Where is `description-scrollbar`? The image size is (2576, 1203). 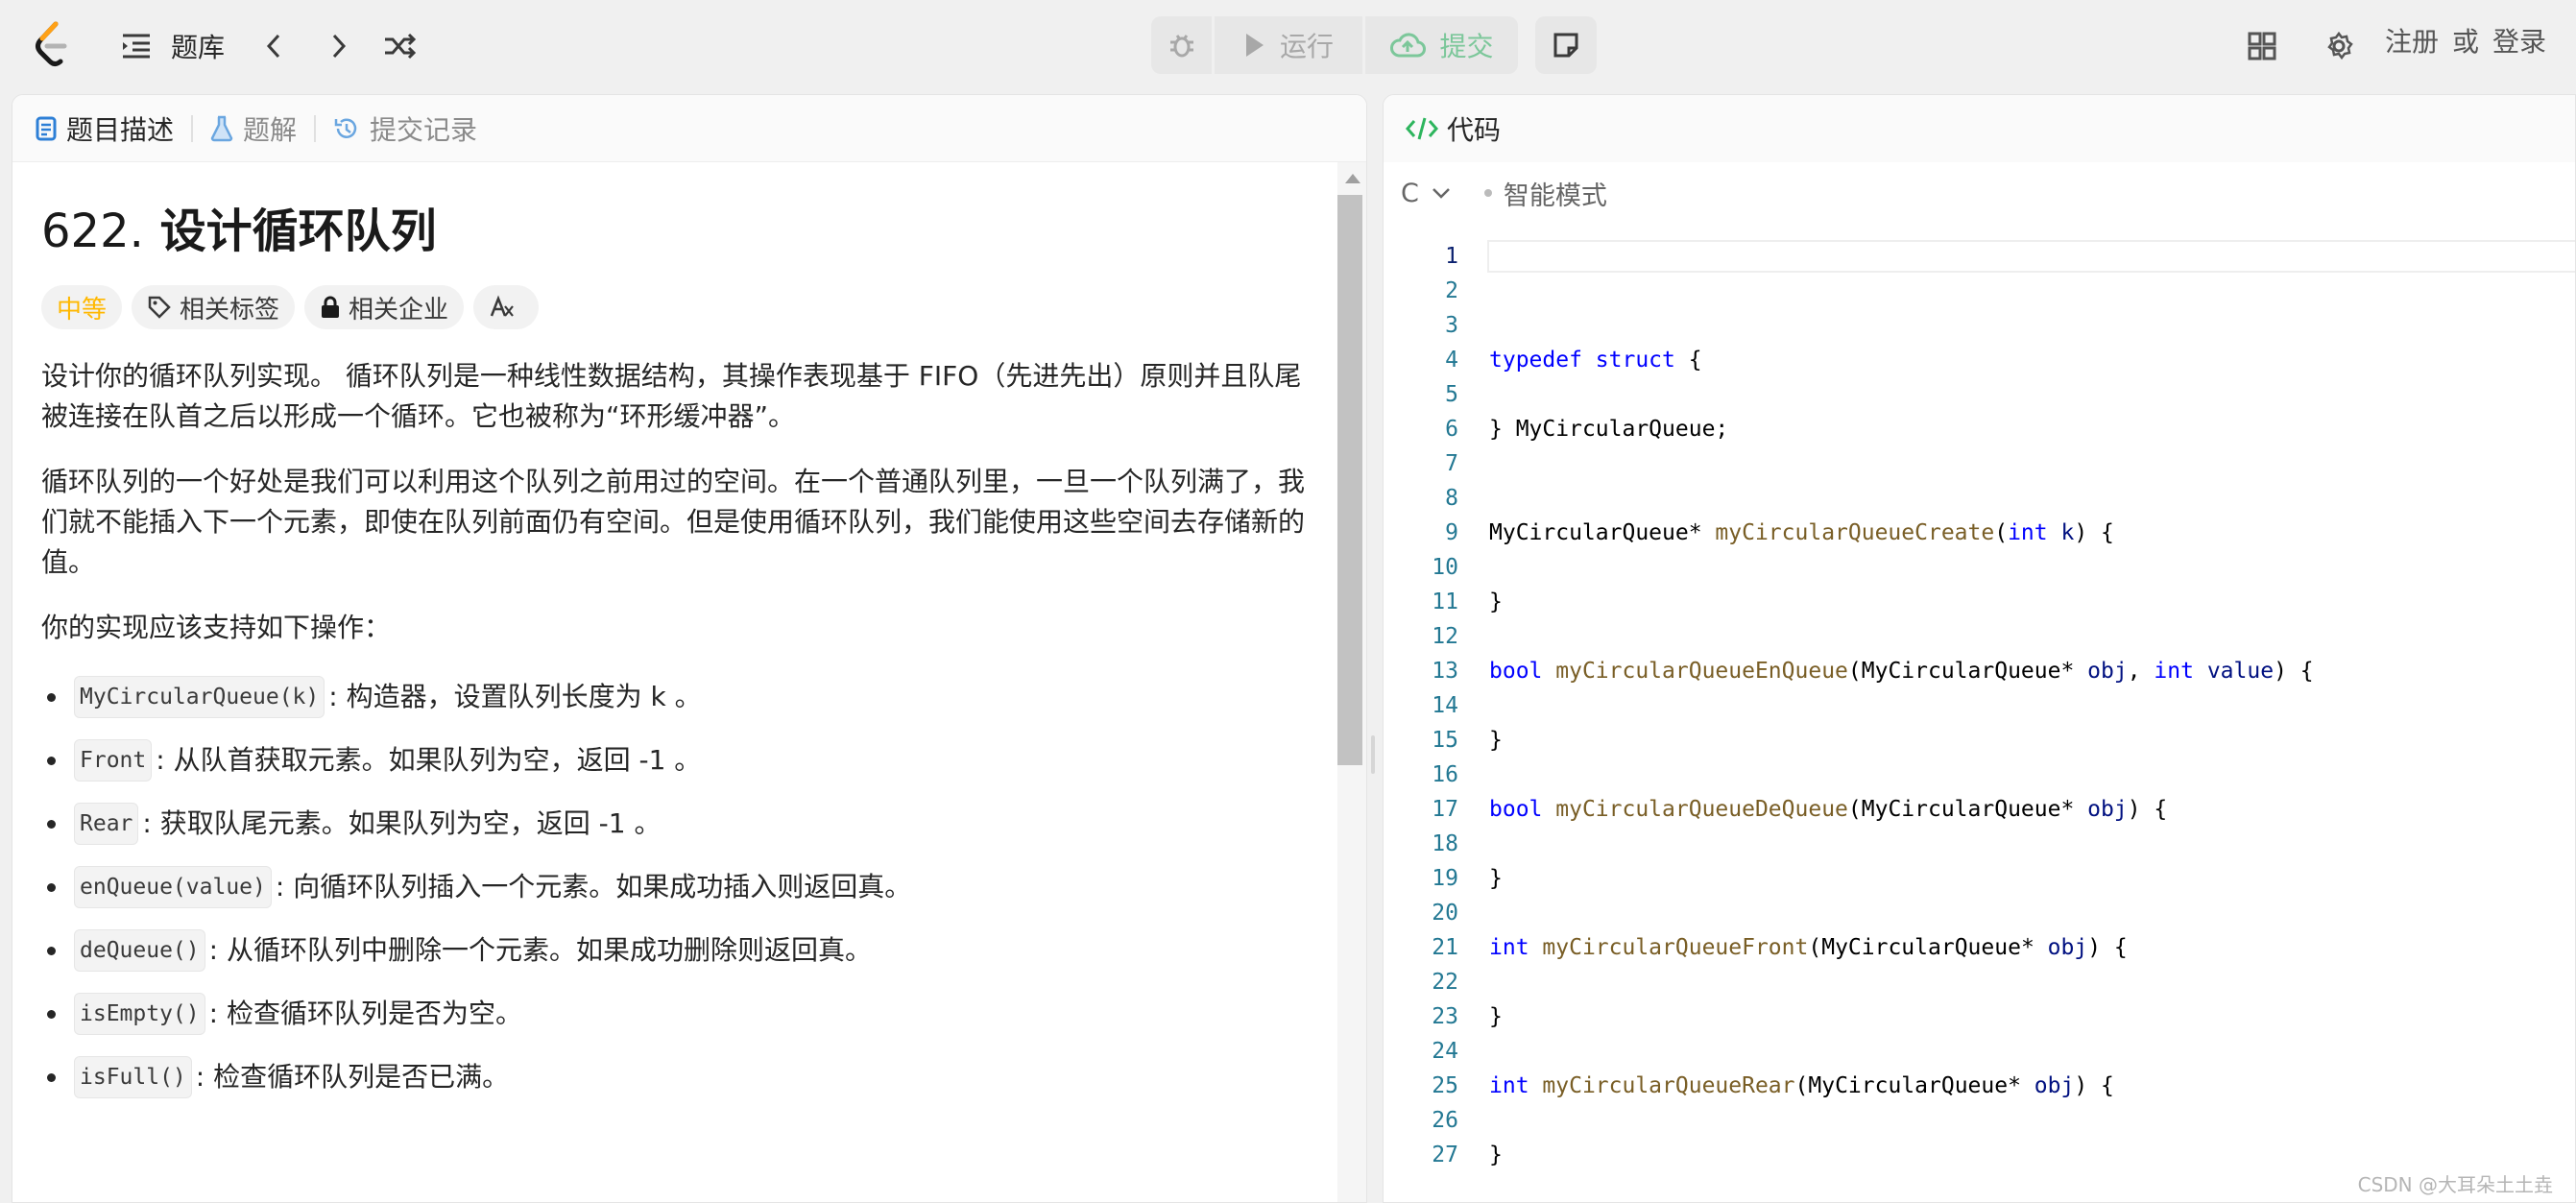 description-scrollbar is located at coordinates (1351, 682).